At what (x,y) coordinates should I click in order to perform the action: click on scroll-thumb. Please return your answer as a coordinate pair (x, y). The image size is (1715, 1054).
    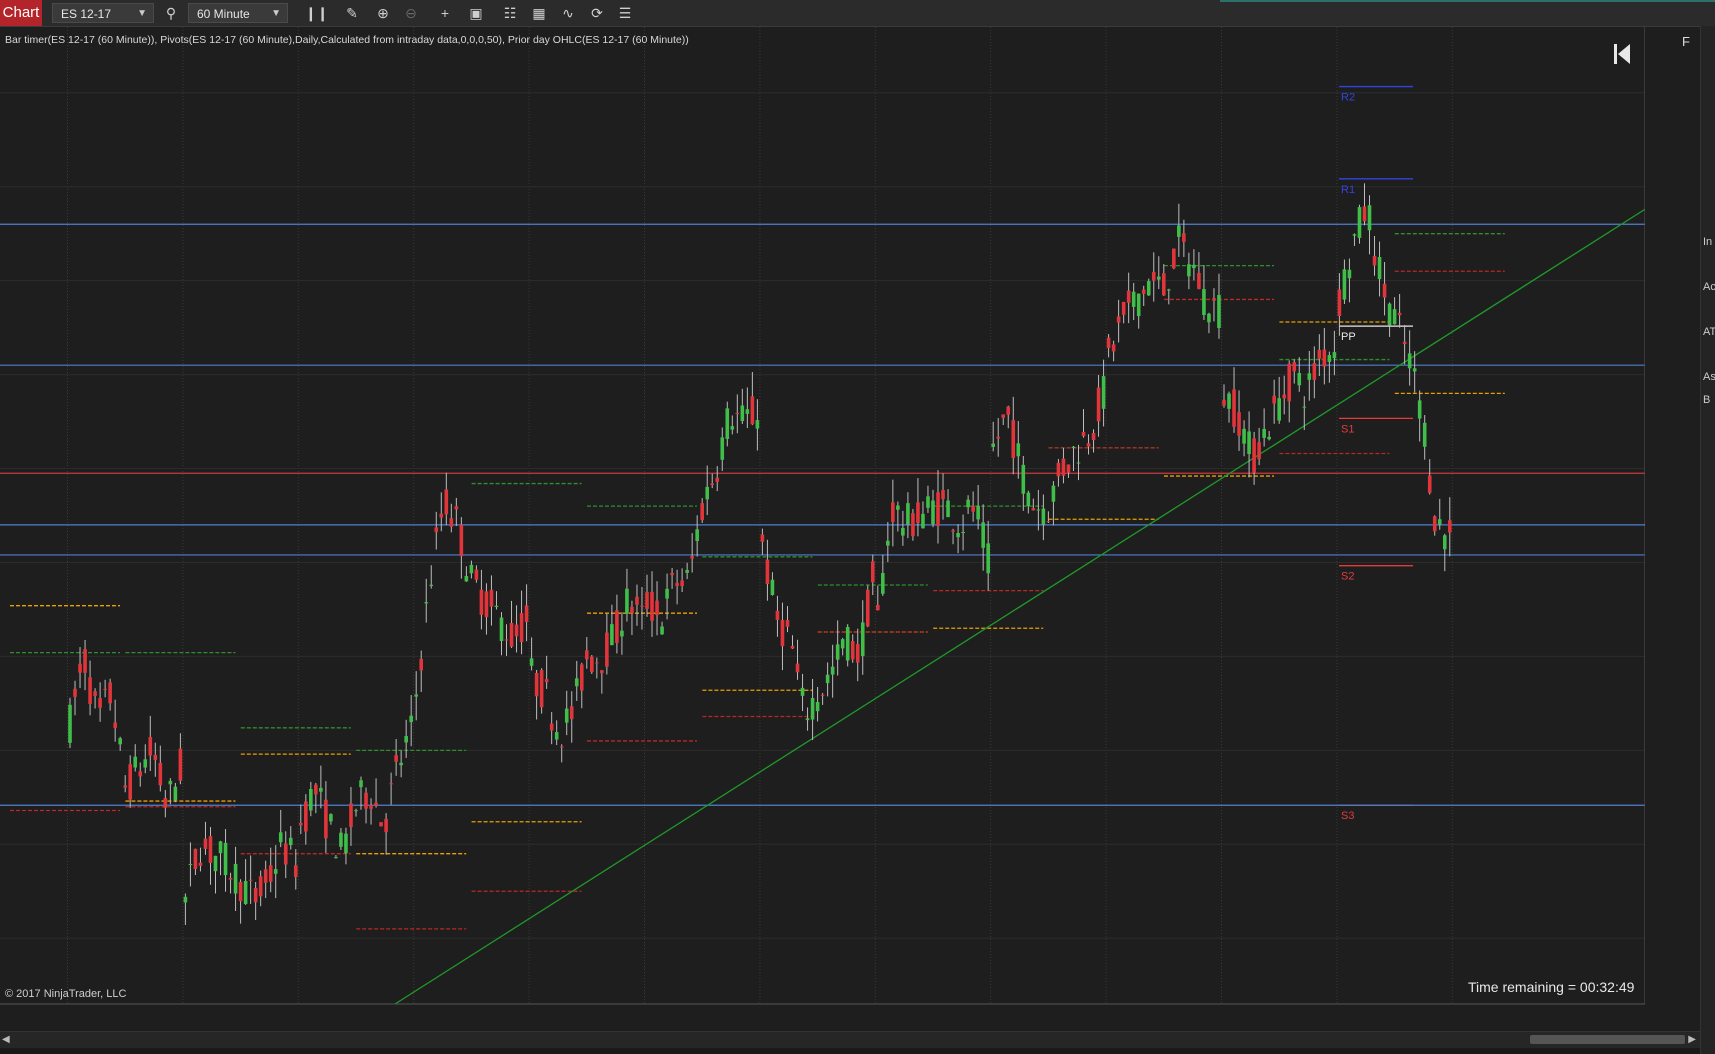
    Looking at the image, I should click on (1607, 1039).